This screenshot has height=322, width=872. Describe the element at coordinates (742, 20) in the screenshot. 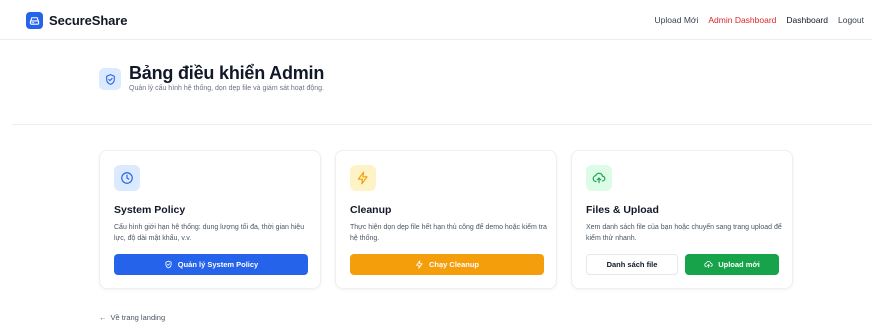

I see `nav-link-admin-dashboard: Admin Dashboard` at that location.